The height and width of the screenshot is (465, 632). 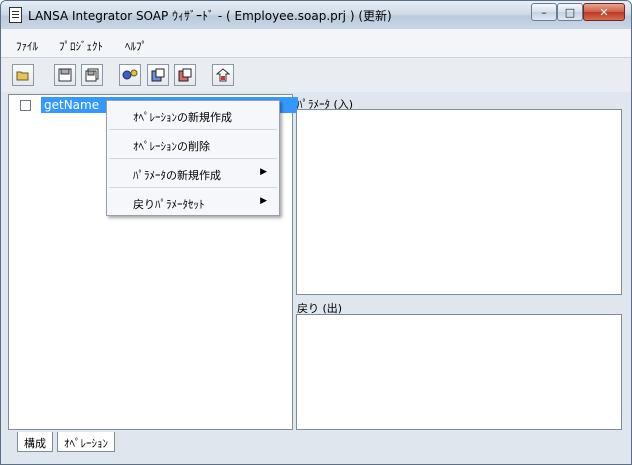 I want to click on open-folder-icon, so click(x=22, y=76).